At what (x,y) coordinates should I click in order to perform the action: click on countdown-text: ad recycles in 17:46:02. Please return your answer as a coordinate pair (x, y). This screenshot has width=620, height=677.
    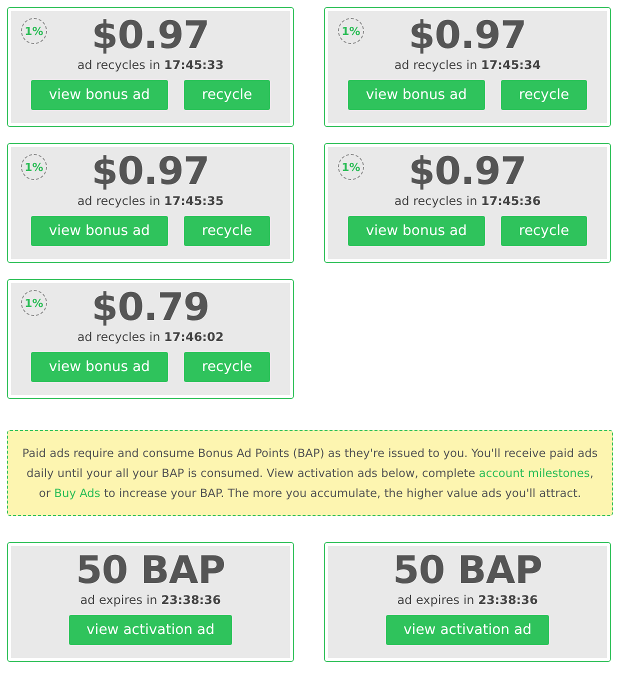
    Looking at the image, I should click on (150, 337).